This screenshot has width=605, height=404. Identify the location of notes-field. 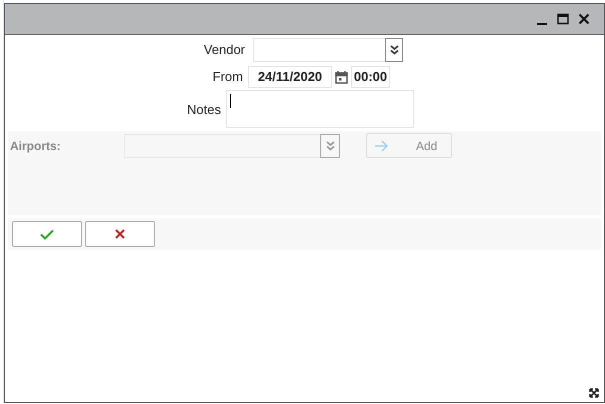
(320, 109).